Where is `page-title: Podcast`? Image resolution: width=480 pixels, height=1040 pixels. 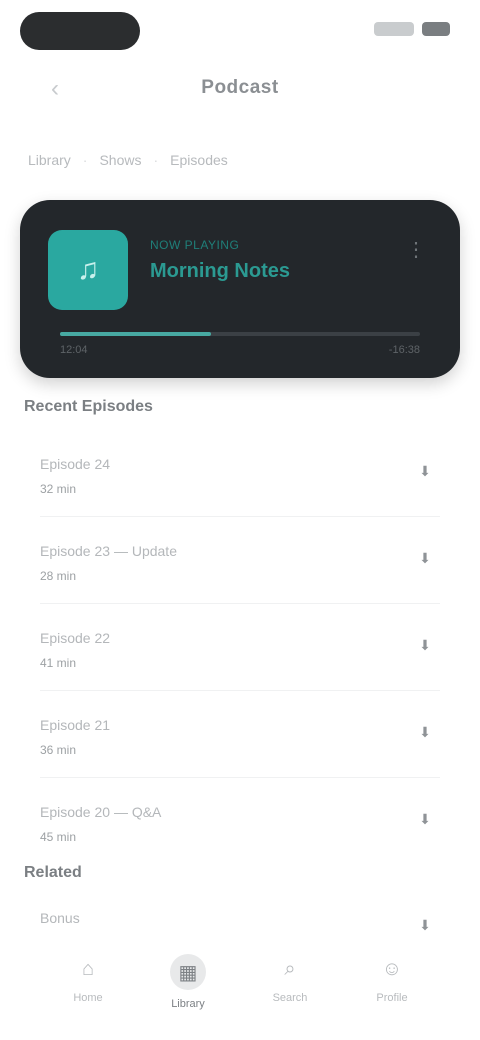
page-title: Podcast is located at coordinates (240, 87).